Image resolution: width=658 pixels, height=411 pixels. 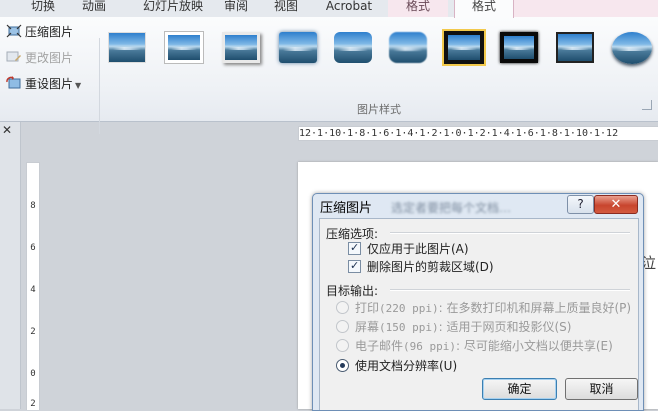 I want to click on picture-styles-group-label: 图片样式, so click(x=379, y=109).